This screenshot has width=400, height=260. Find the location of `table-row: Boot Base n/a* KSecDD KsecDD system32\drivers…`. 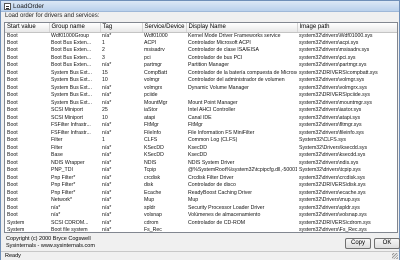

table-row: Boot Base n/a* KSecDD KsecDD system32\drivers… is located at coordinates (201, 156).